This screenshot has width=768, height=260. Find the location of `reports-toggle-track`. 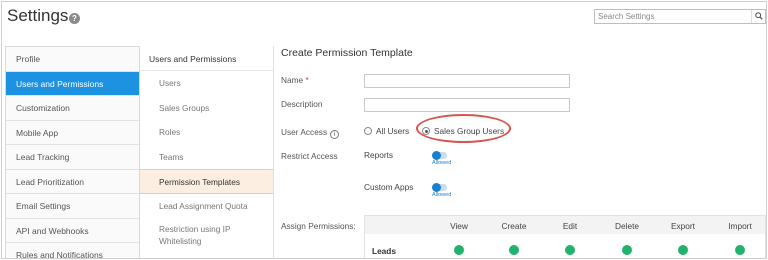

reports-toggle-track is located at coordinates (439, 155).